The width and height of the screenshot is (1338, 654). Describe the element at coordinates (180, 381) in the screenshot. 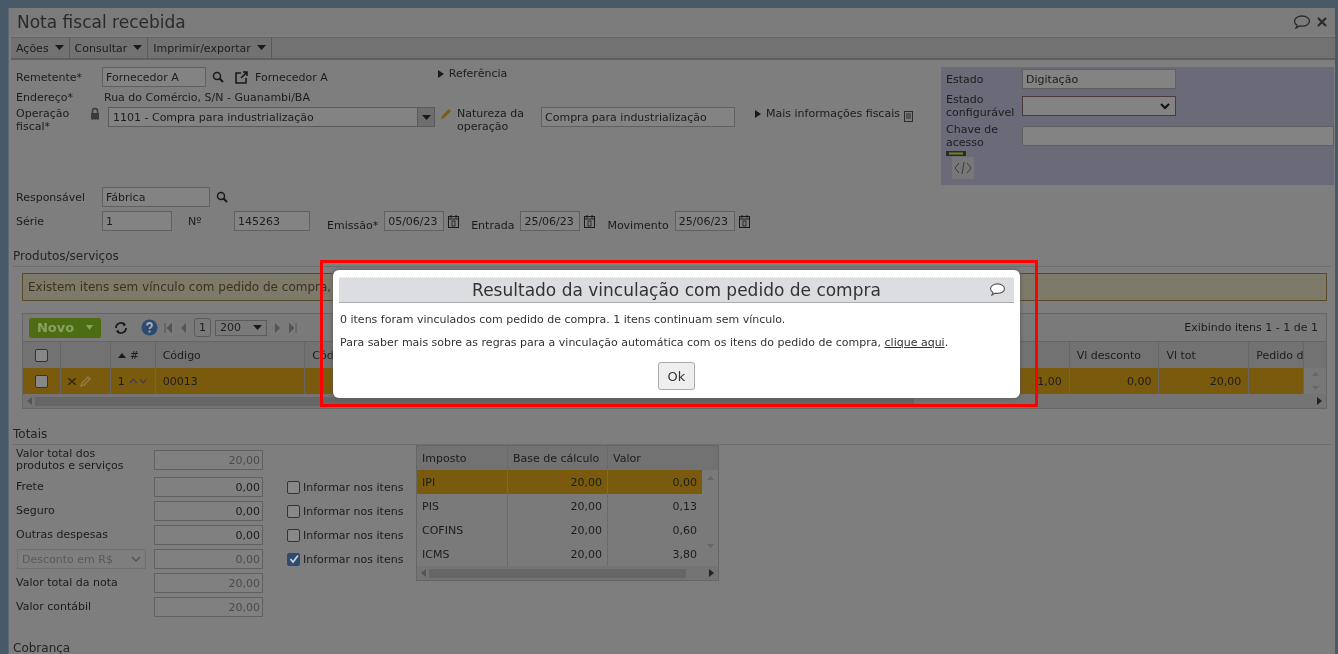

I see `table-cell: 00013` at that location.